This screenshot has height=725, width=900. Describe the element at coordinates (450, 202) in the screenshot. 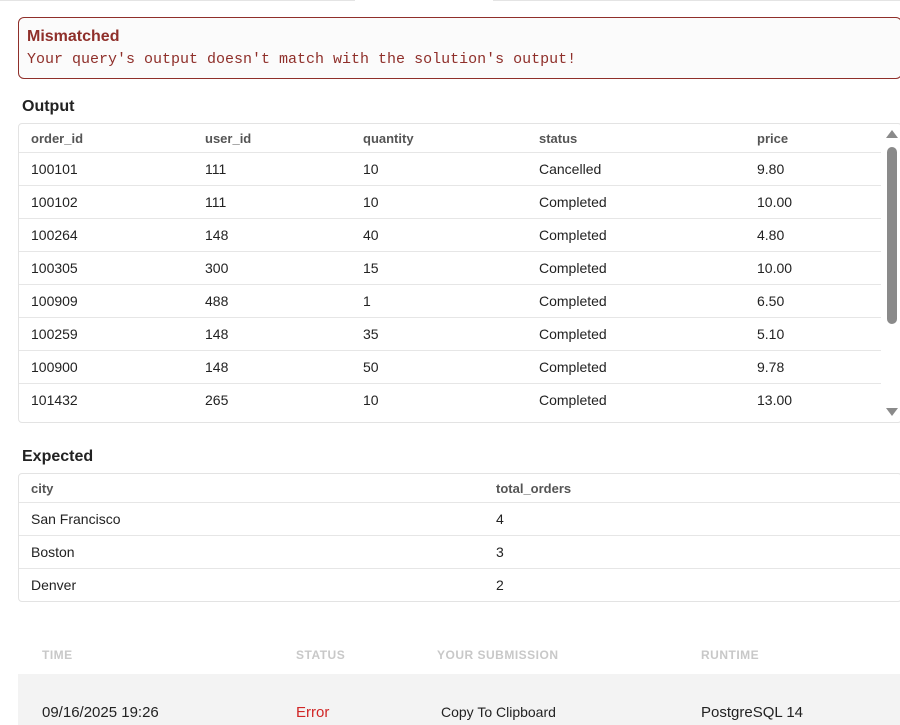

I see `table-row: 100102 111 10 Completed 10.00` at that location.